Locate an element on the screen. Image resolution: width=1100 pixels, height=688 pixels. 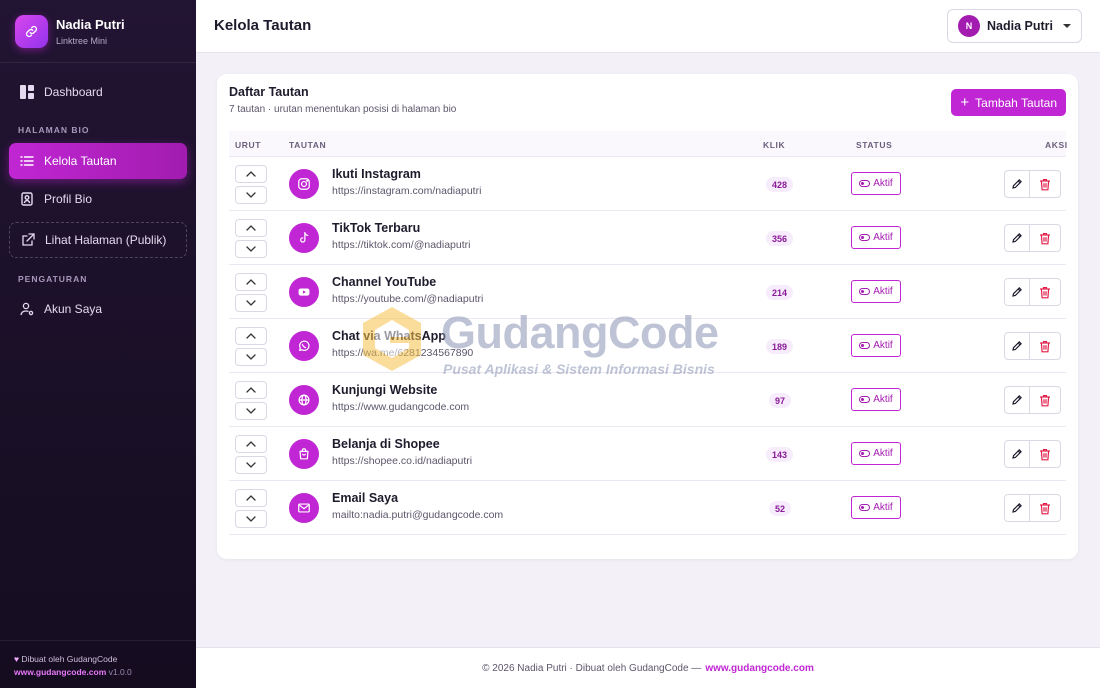
brand-name: Nadia Putri is located at coordinates (90, 24).